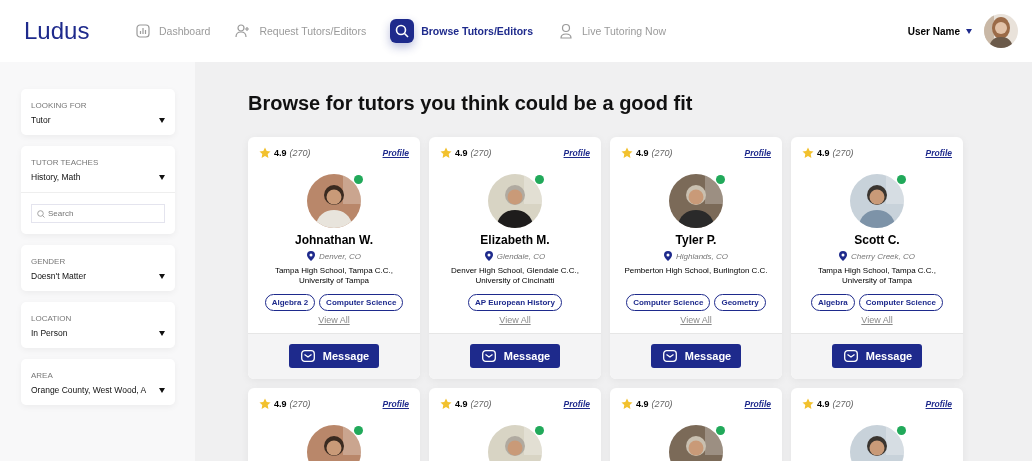 The image size is (1032, 461). I want to click on tutor-schools: Denver High School, Glendale C.C., University of Cincinatti, so click(515, 276).